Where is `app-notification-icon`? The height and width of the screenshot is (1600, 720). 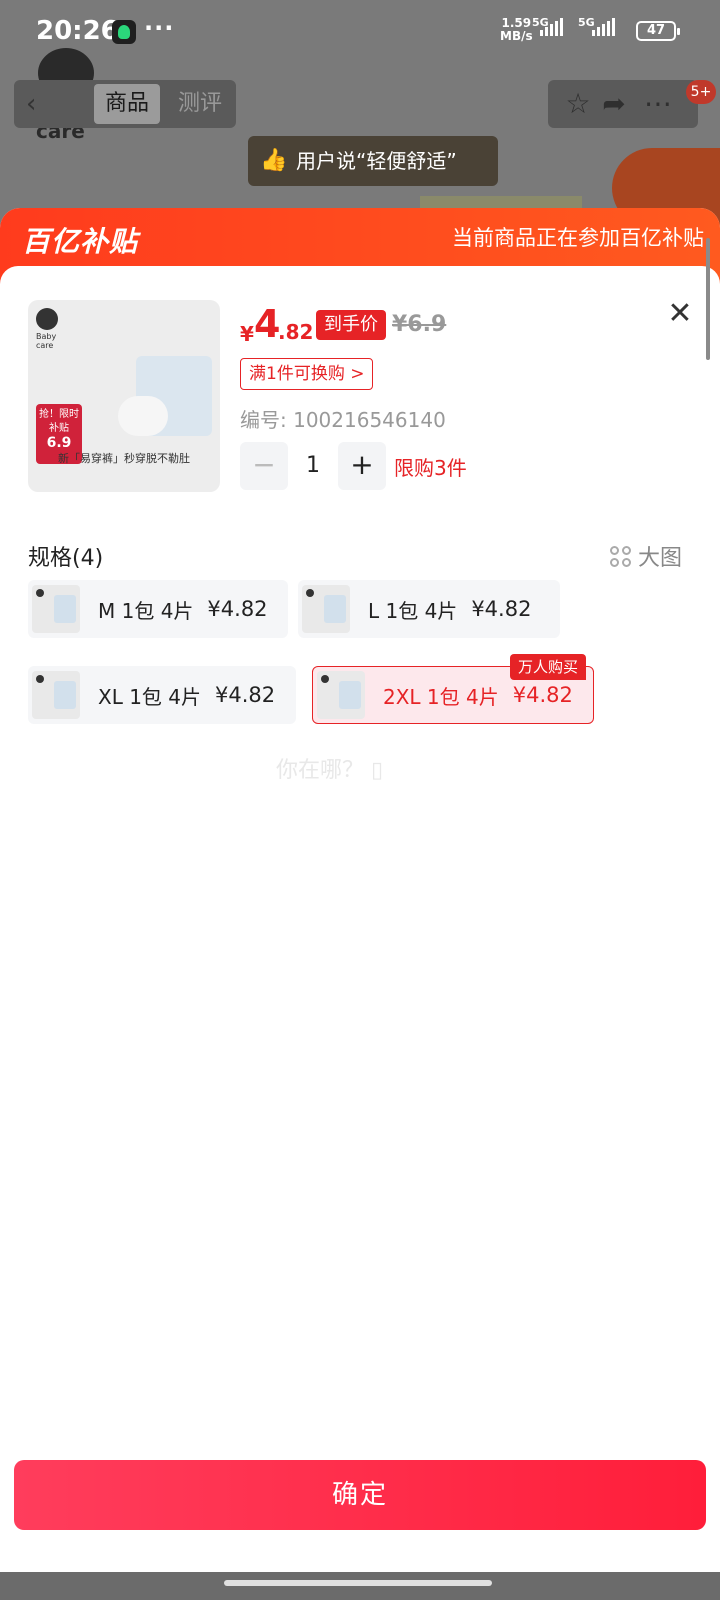 app-notification-icon is located at coordinates (124, 32).